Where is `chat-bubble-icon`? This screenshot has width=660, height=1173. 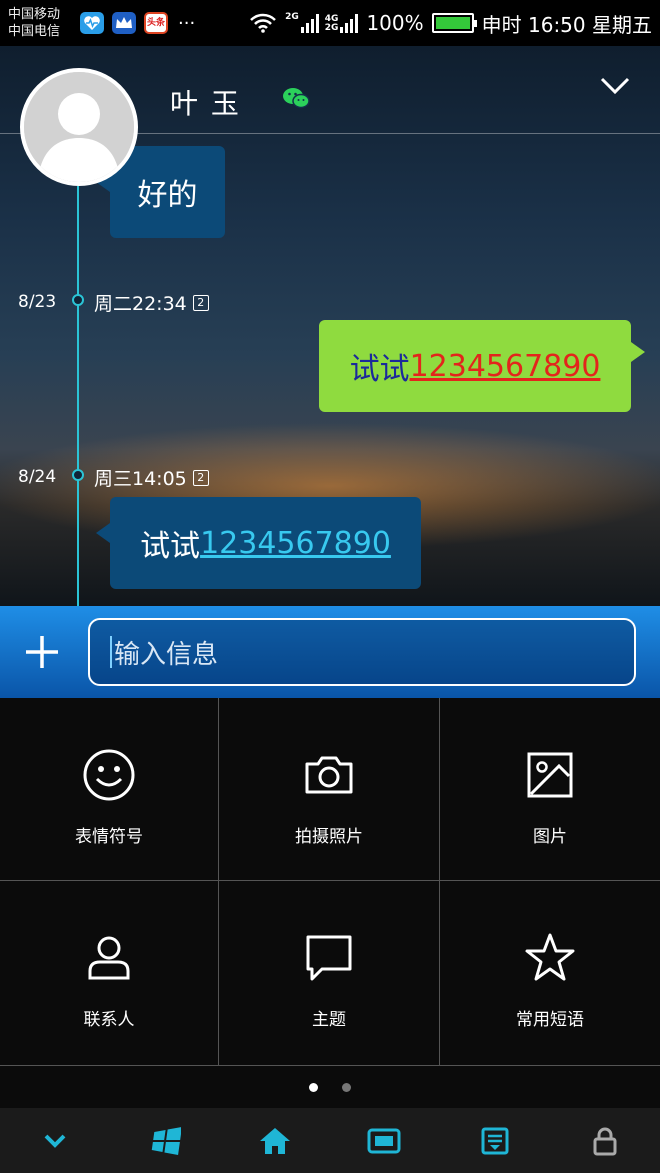 chat-bubble-icon is located at coordinates (329, 958).